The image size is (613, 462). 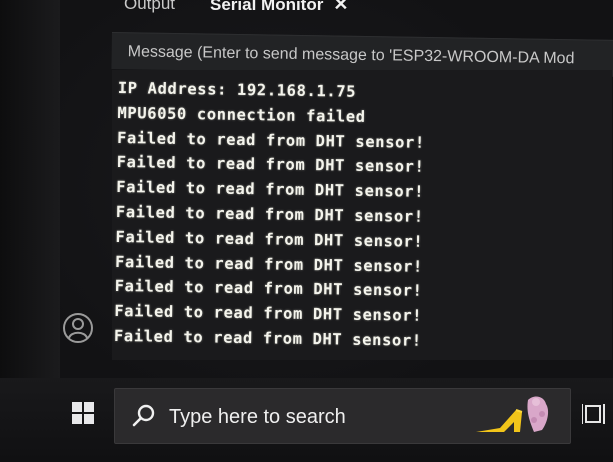 I want to click on panel-tab-bar: Output Serial Monitor ✕, so click(x=356, y=12).